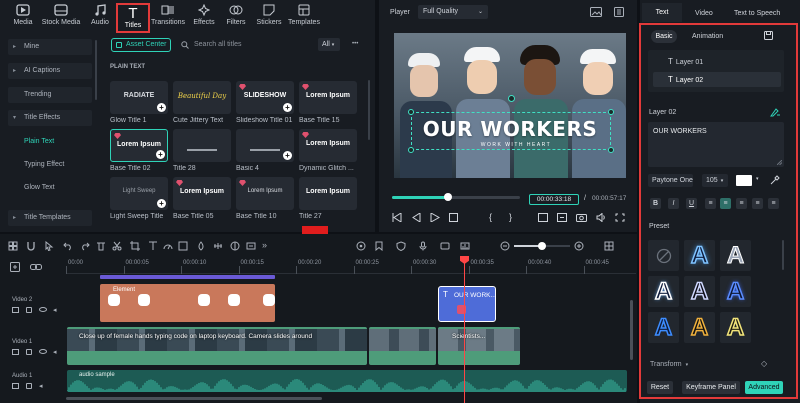 Image resolution: width=800 pixels, height=403 pixels. Describe the element at coordinates (50, 71) in the screenshot. I see `sidebar-item-ai-captions: ▸ AI Captions` at that location.